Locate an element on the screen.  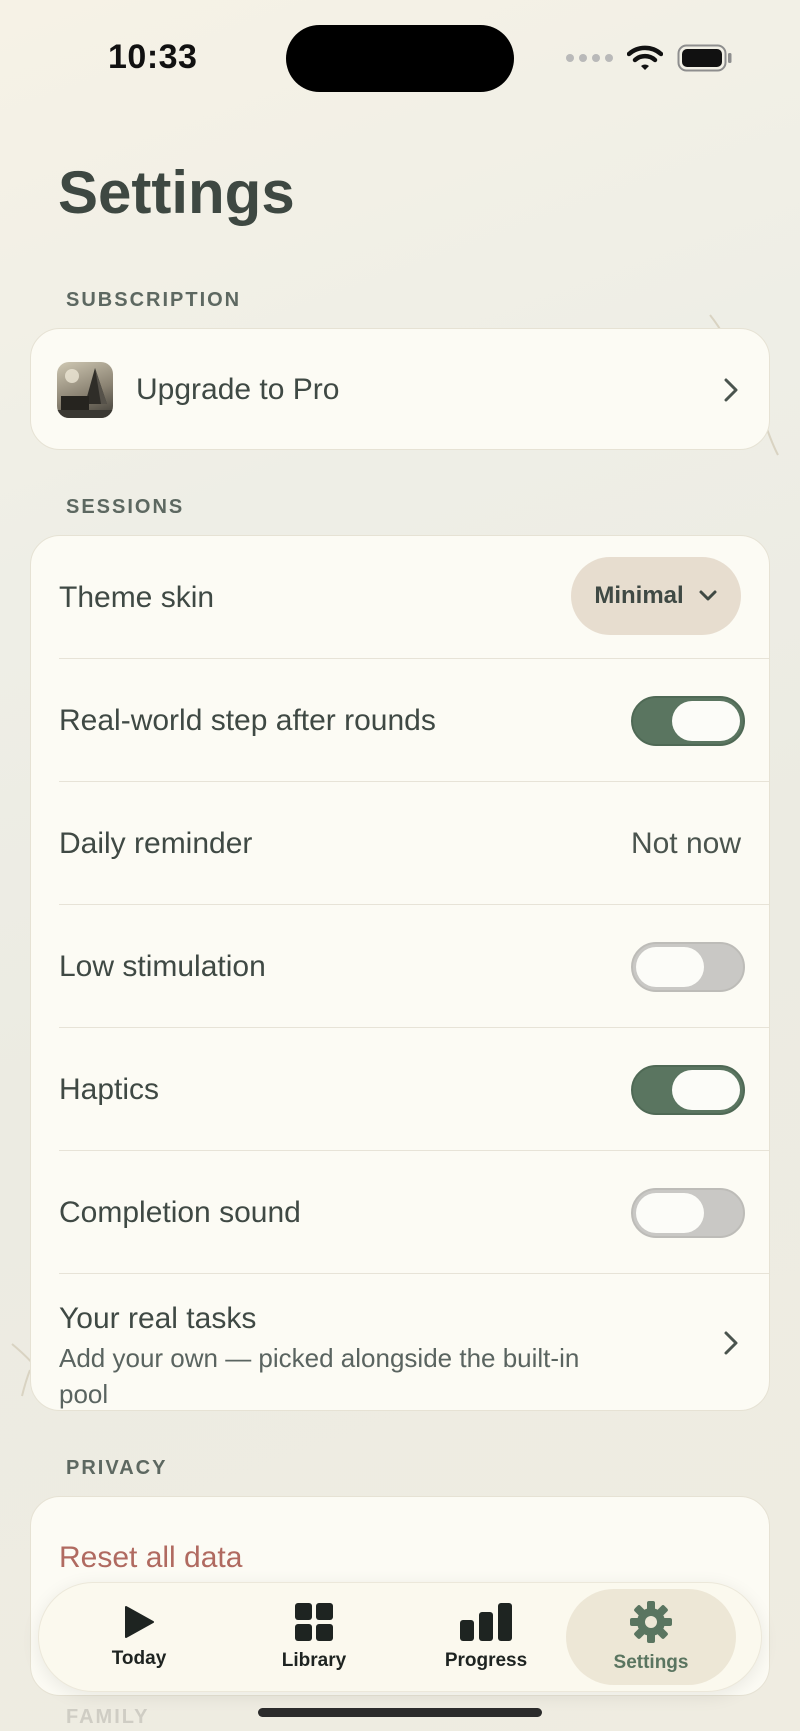
status-icons is located at coordinates (649, 58).